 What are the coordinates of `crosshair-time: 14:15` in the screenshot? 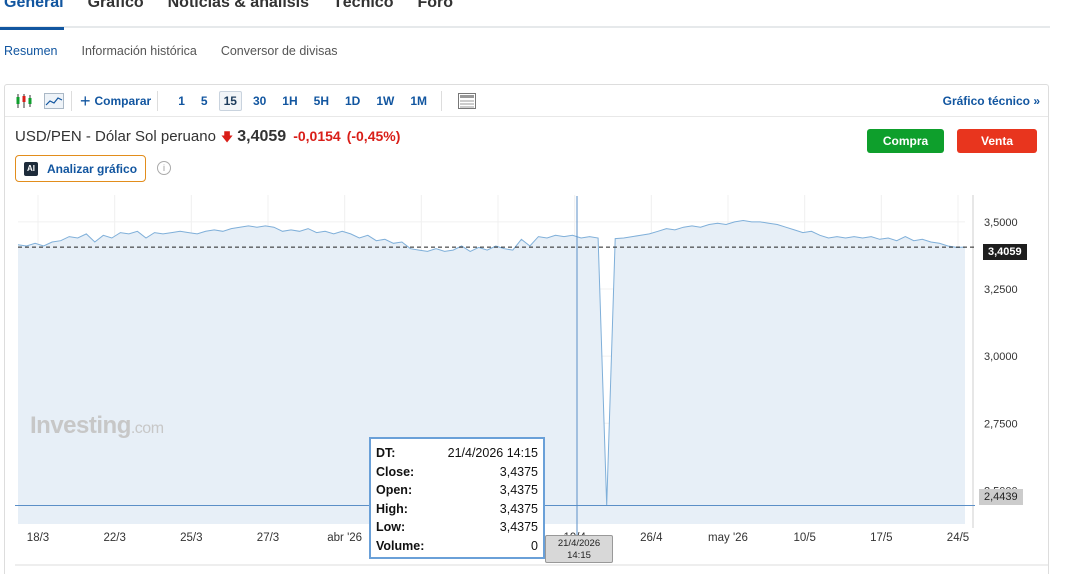 It's located at (579, 555).